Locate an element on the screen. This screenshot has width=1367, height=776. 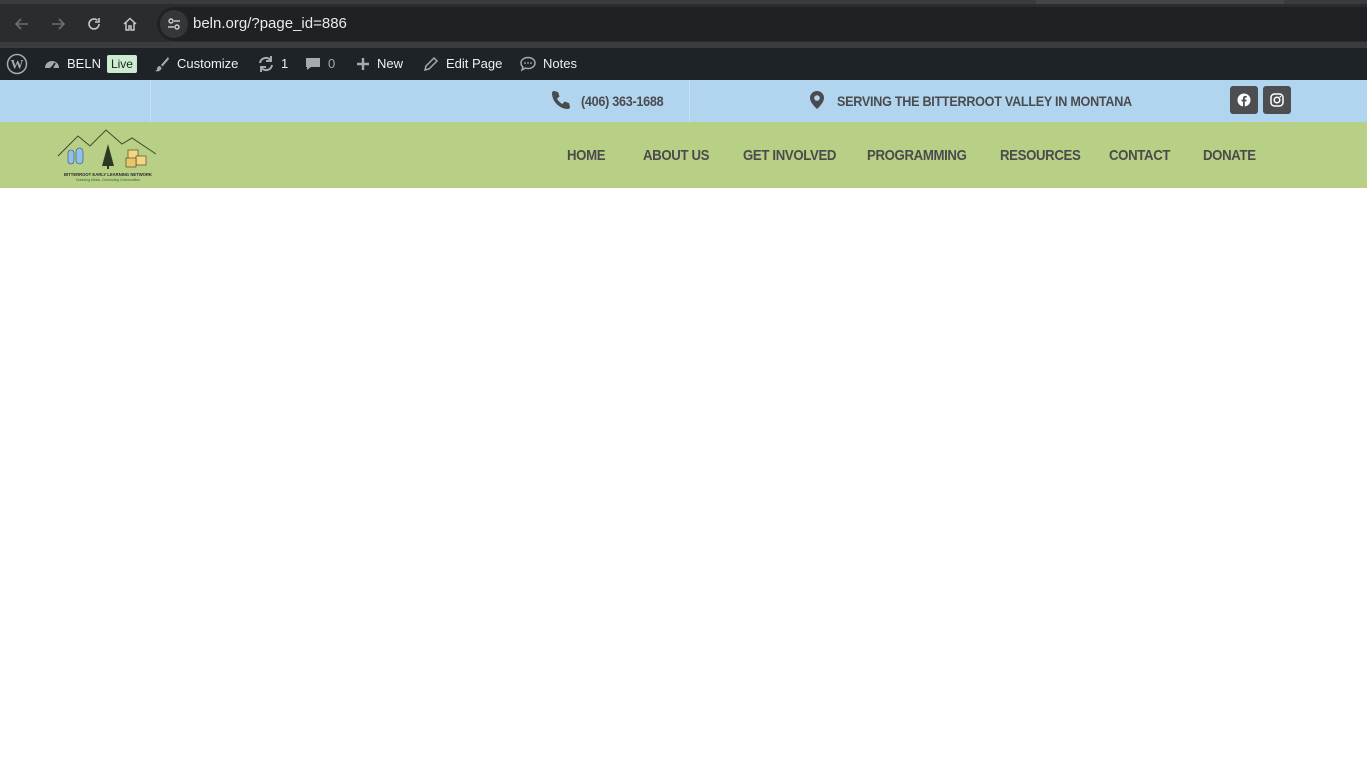
customize-button: Customize is located at coordinates (195, 64).